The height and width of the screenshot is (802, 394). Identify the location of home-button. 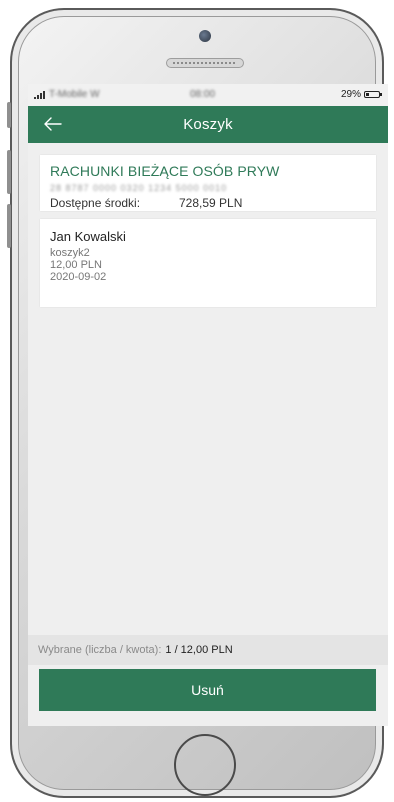
(205, 765).